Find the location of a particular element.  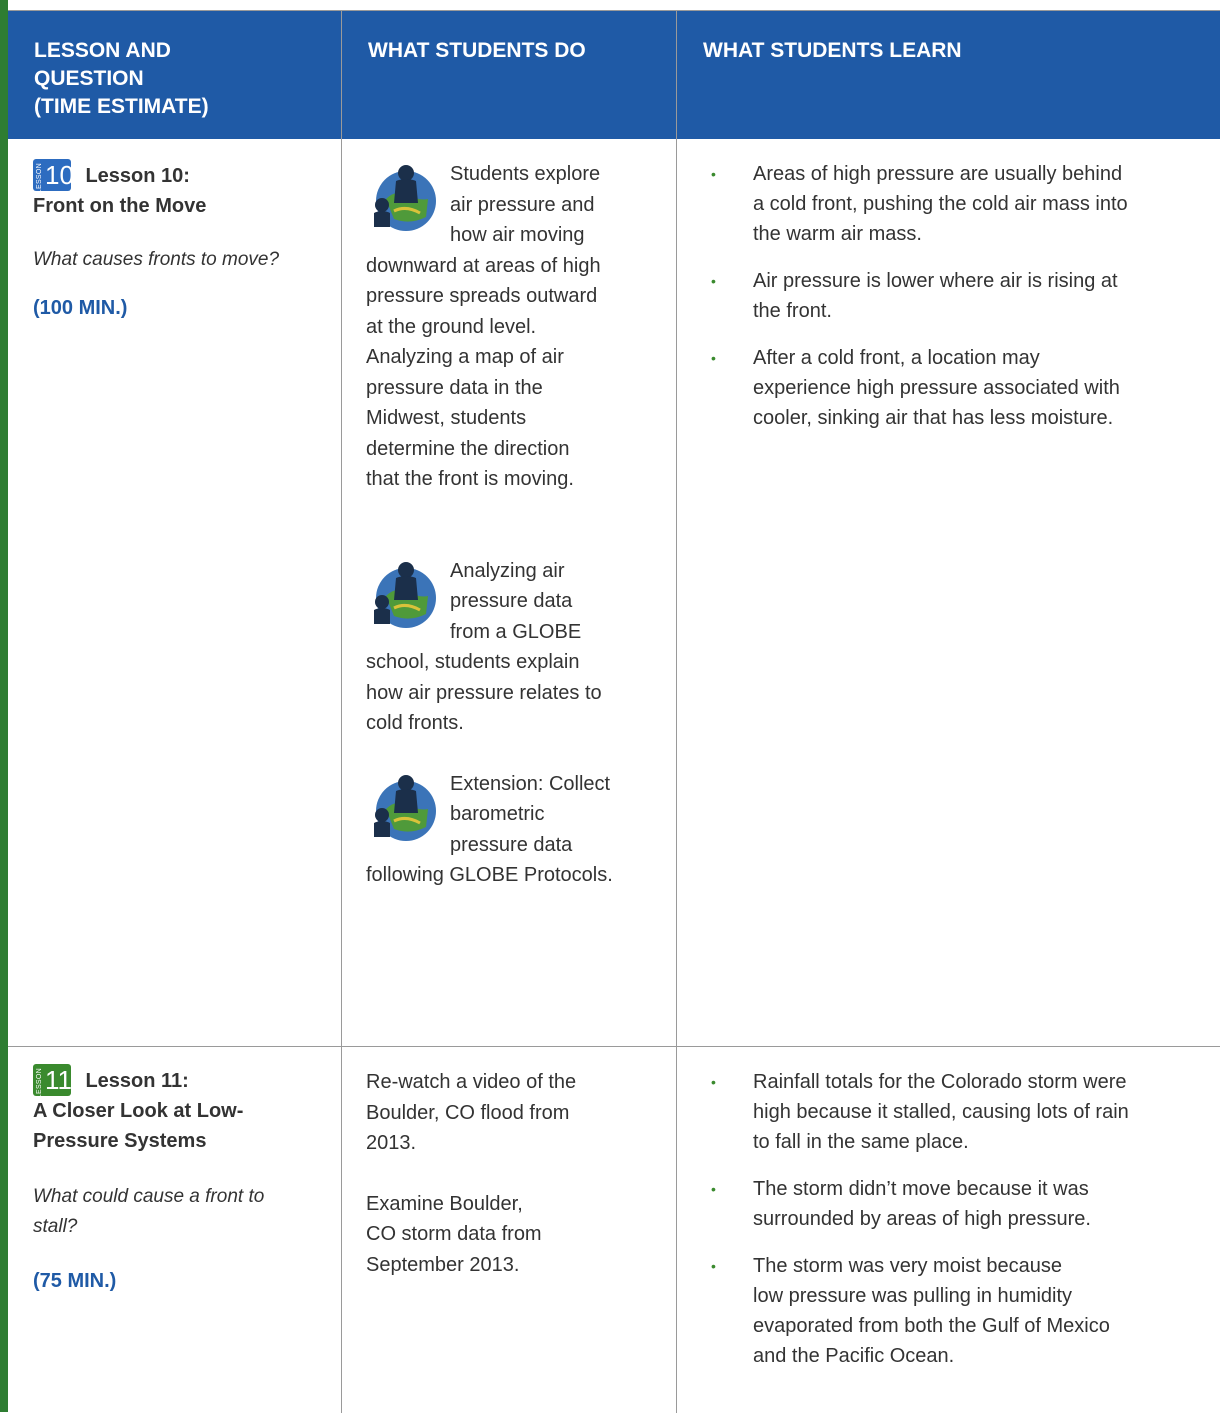

lesson-10-badge-icon: LESSON 10 is located at coordinates (53, 176).